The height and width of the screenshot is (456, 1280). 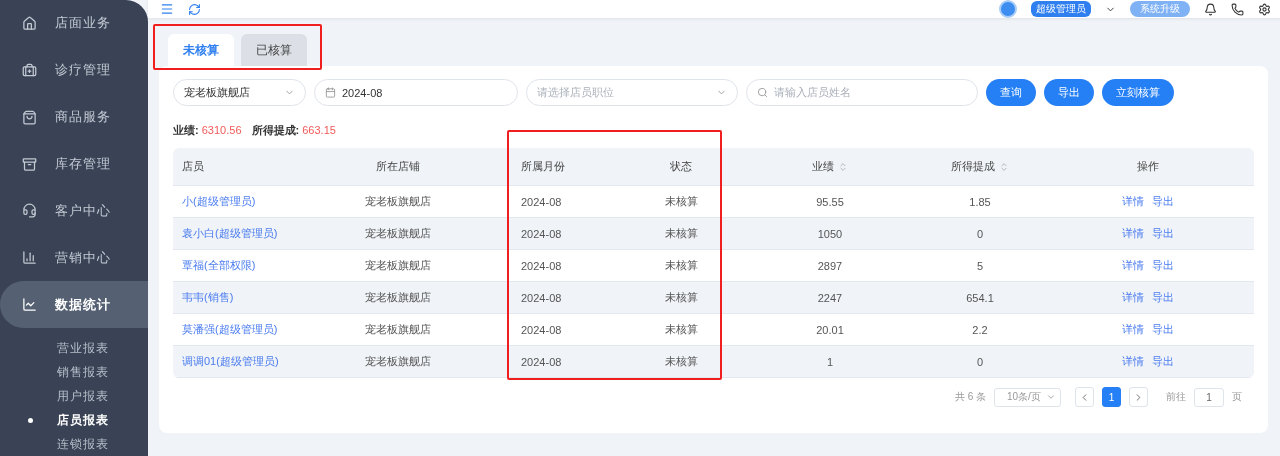 I want to click on settings-icon, so click(x=1264, y=9).